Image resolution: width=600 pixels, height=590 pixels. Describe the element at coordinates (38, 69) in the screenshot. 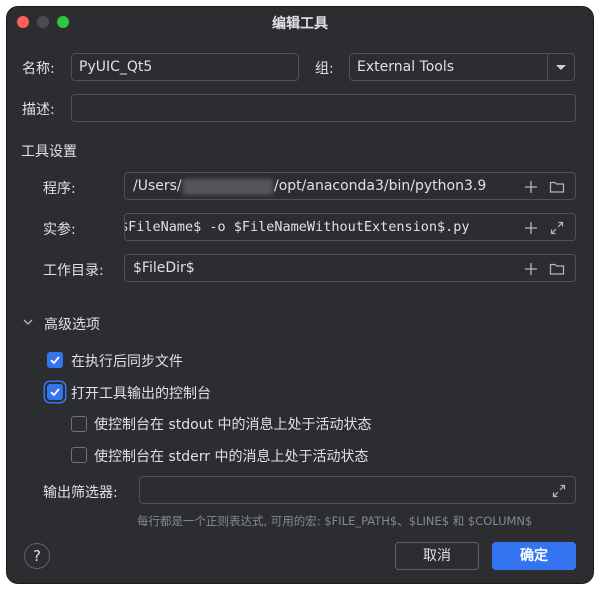

I see `name-label: 名称:` at that location.